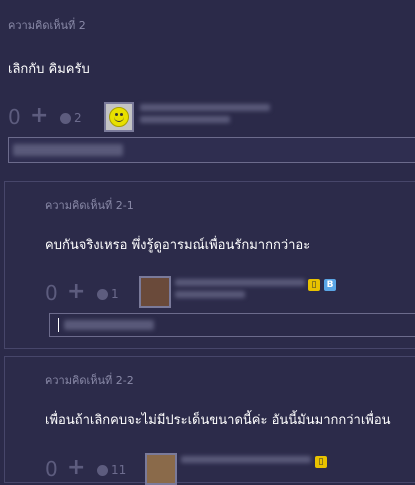  What do you see at coordinates (47, 25) in the screenshot?
I see `comment-header: ความคิดเห็นที่ 2` at bounding box center [47, 25].